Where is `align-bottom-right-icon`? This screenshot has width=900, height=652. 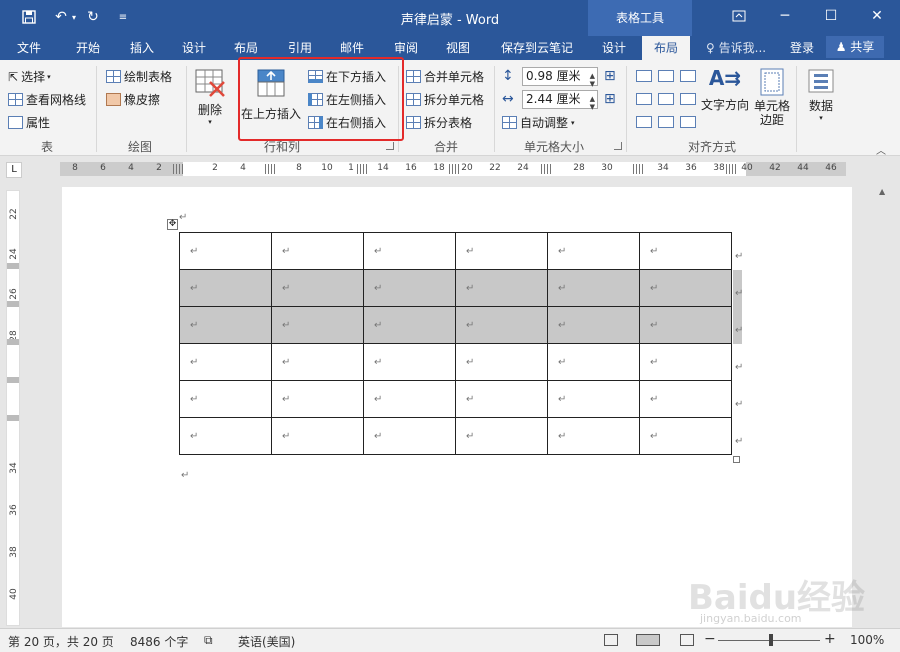
align-bottom-right-icon is located at coordinates (688, 122).